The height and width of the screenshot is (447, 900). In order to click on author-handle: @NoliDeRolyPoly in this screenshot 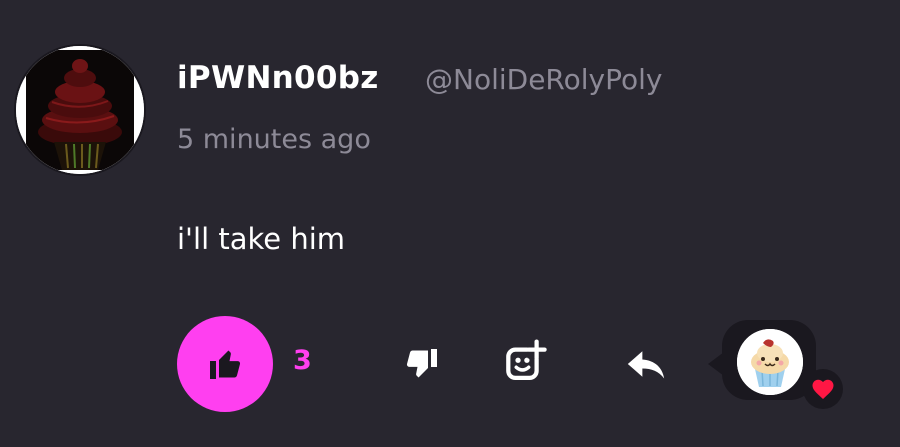, I will do `click(543, 79)`.